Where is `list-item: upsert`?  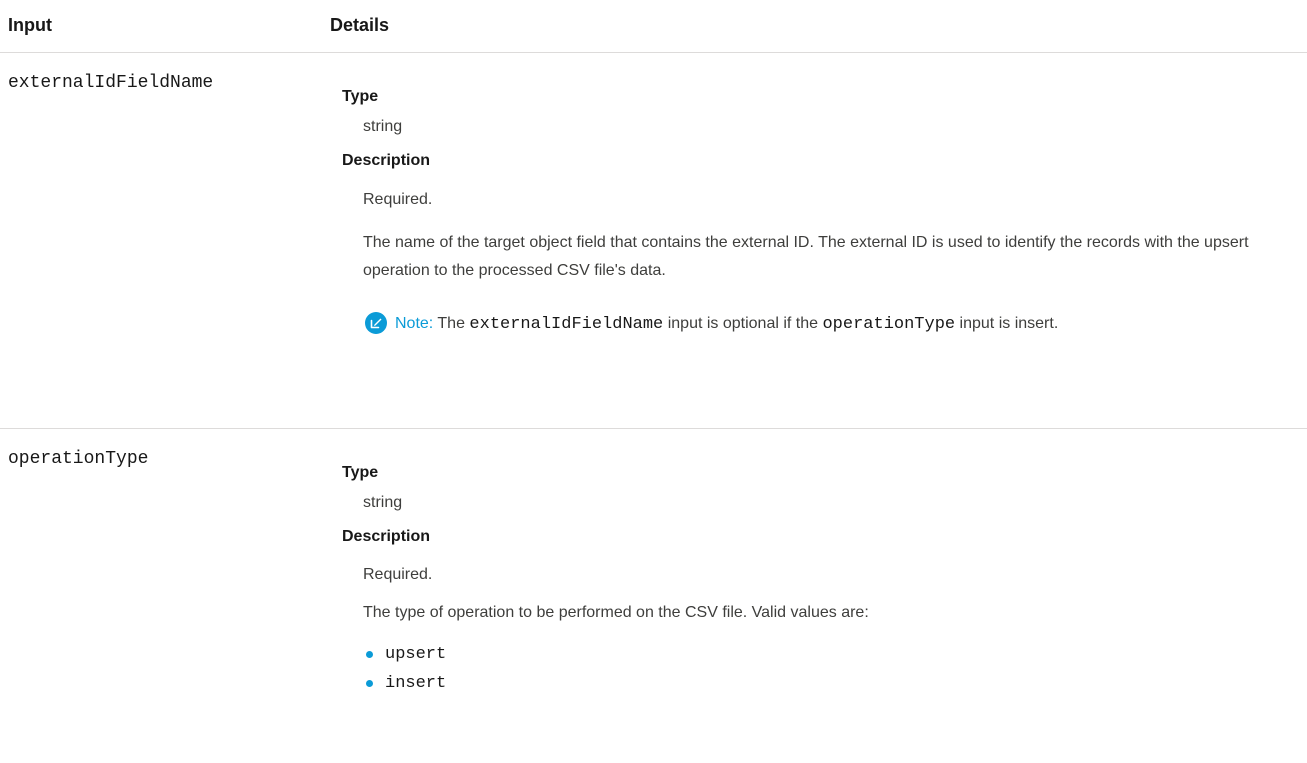 list-item: upsert is located at coordinates (404, 654).